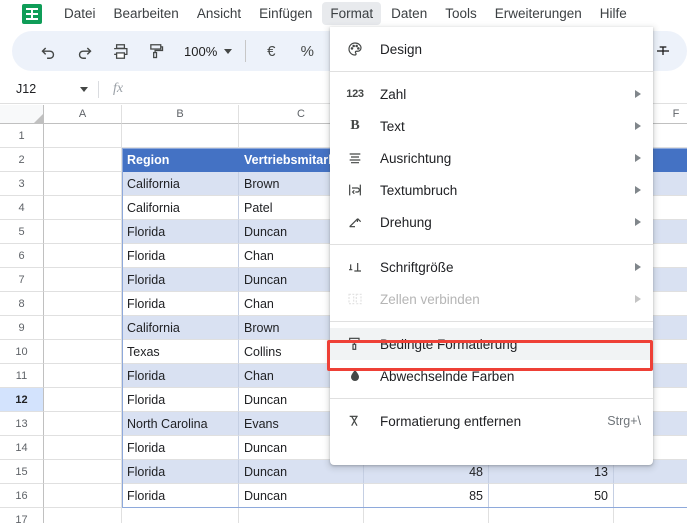  What do you see at coordinates (83, 280) in the screenshot?
I see `cell-A7` at bounding box center [83, 280].